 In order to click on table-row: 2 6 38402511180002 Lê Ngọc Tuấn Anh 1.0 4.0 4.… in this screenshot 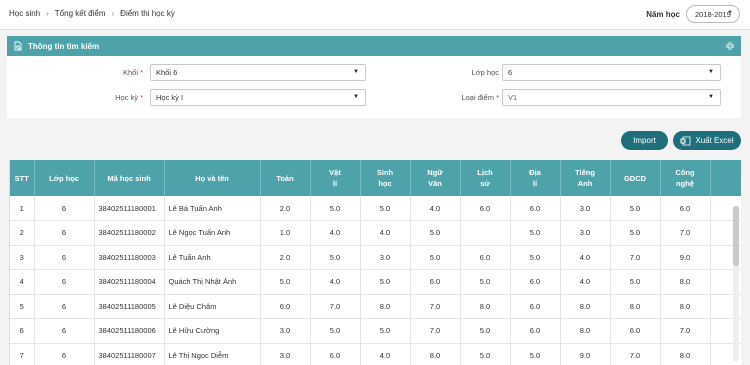, I will do `click(375, 233)`.